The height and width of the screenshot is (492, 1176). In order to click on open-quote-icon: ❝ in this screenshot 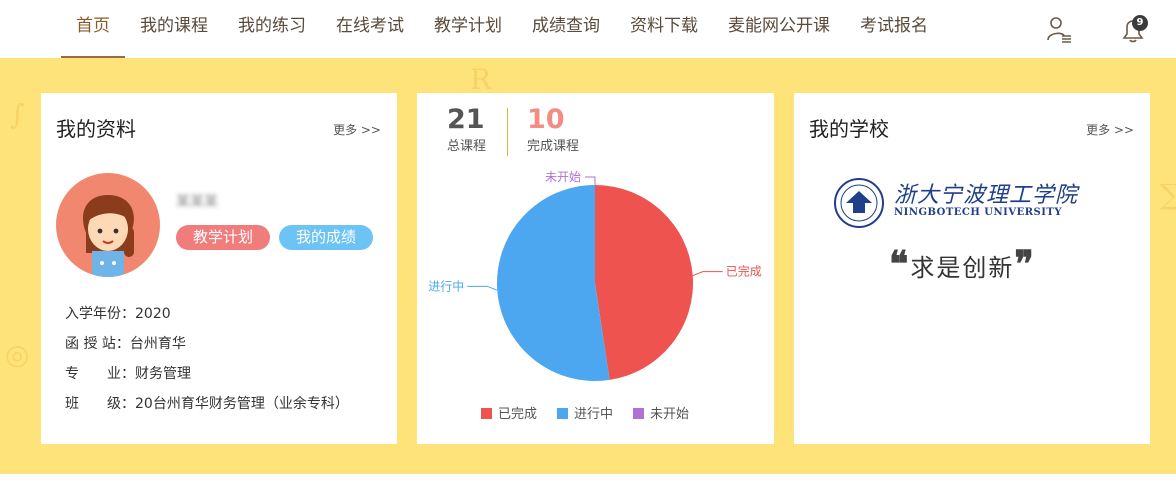, I will do `click(900, 264)`.